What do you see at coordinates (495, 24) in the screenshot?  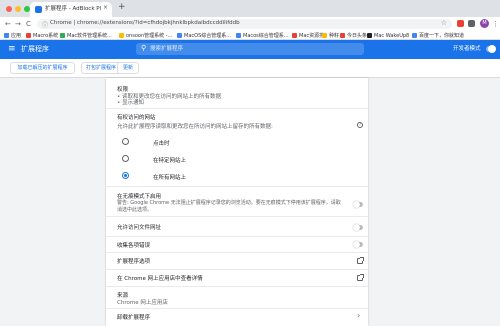 I see `browser-menu-icon: ⋮` at bounding box center [495, 24].